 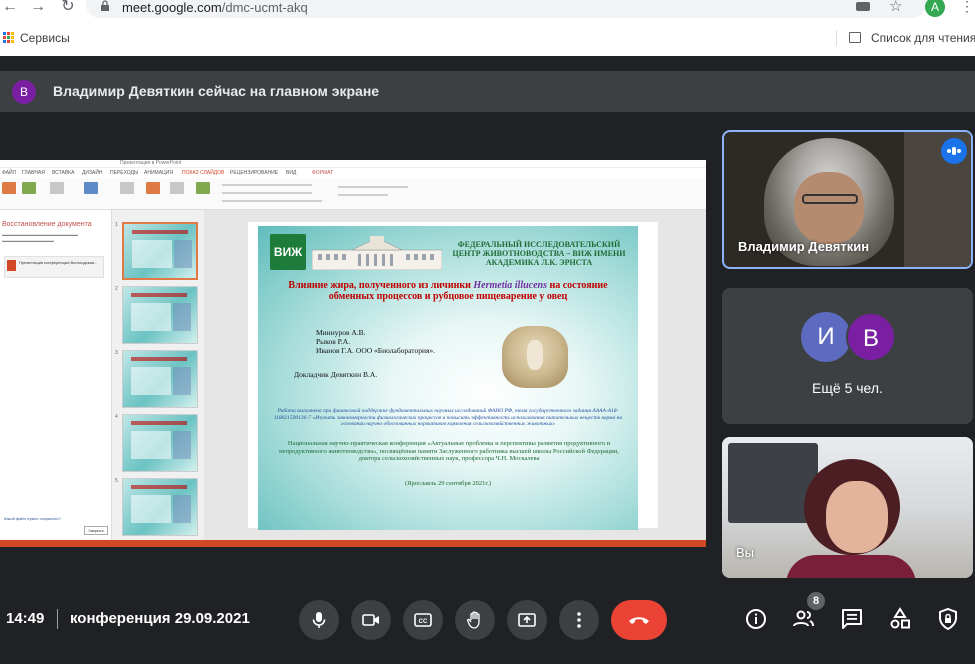 What do you see at coordinates (826, 337) in the screenshot?
I see `participant-avatar: И` at bounding box center [826, 337].